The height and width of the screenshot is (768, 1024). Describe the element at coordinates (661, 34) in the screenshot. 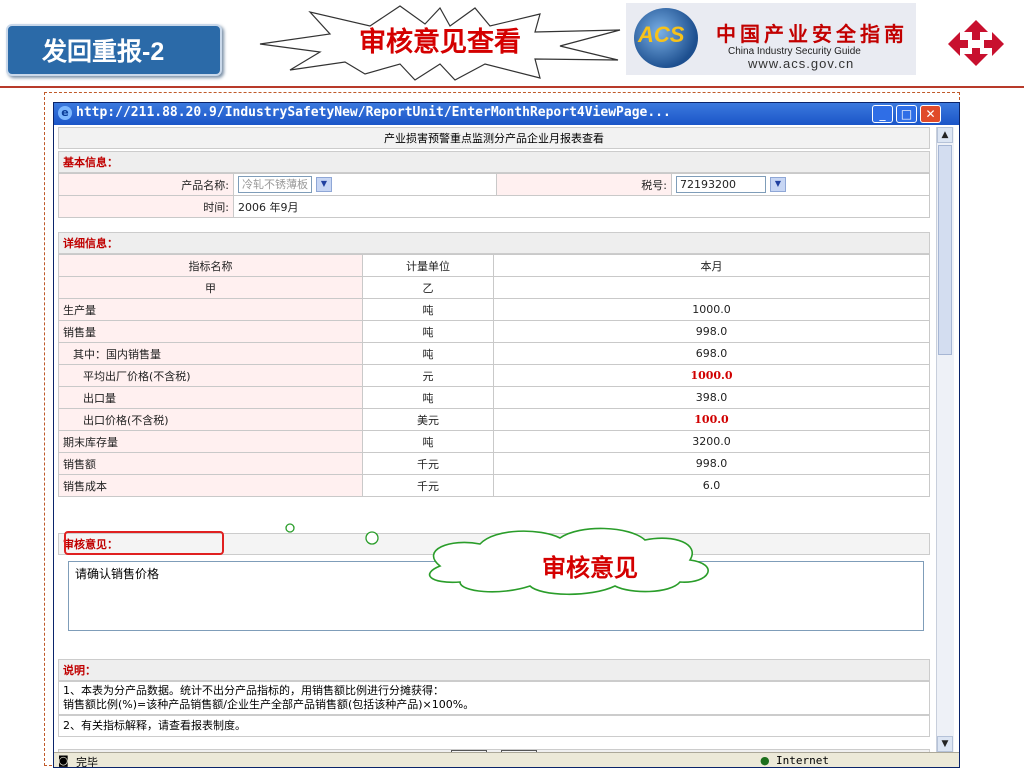

I see `acs-logo-badge: ACS` at that location.